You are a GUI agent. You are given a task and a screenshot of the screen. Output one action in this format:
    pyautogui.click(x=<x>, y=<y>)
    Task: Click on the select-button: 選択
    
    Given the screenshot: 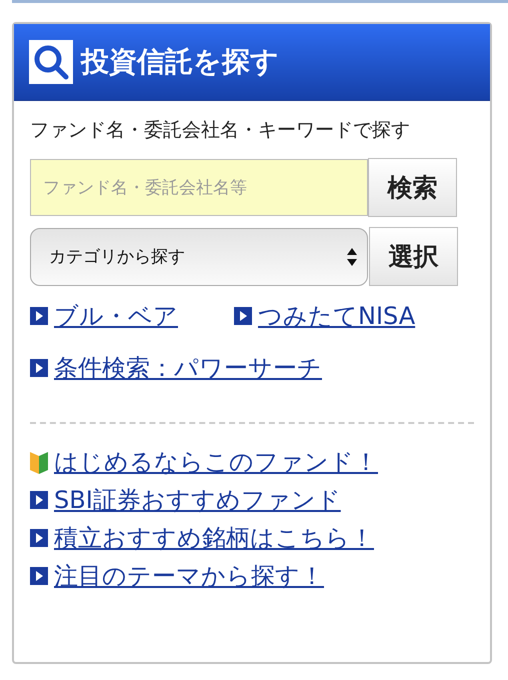 What is the action you would take?
    pyautogui.click(x=413, y=256)
    